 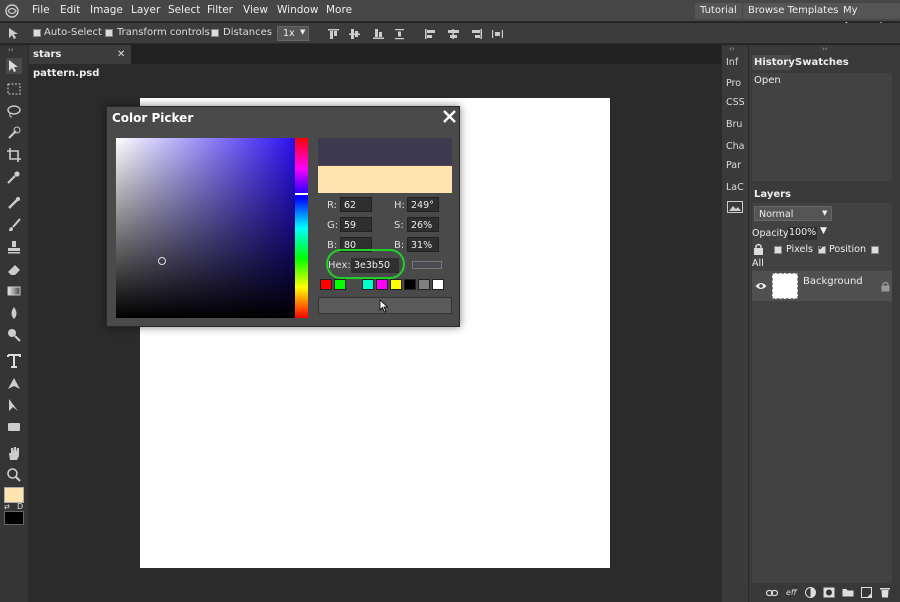 I want to click on transform-controls-checkbox, so click(x=109, y=33).